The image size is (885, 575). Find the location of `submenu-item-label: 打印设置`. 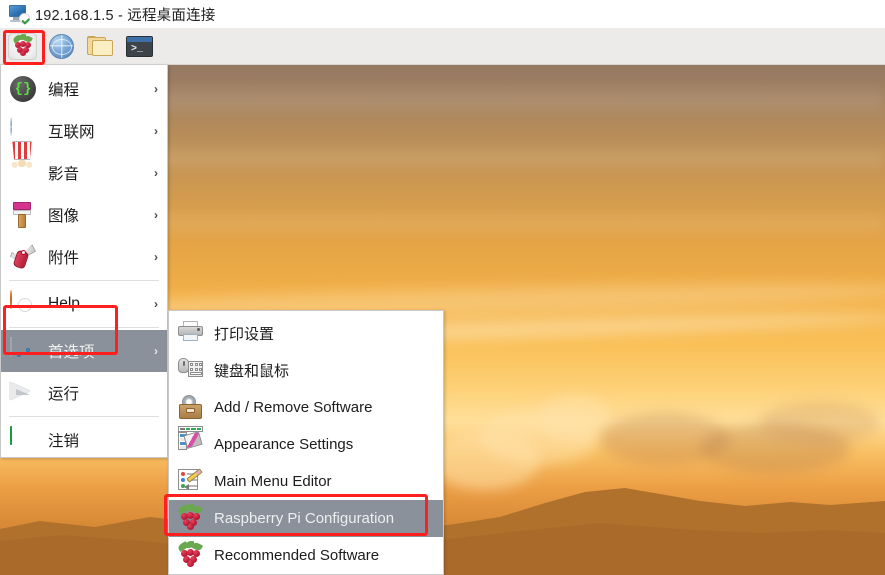

submenu-item-label: 打印设置 is located at coordinates (244, 334).